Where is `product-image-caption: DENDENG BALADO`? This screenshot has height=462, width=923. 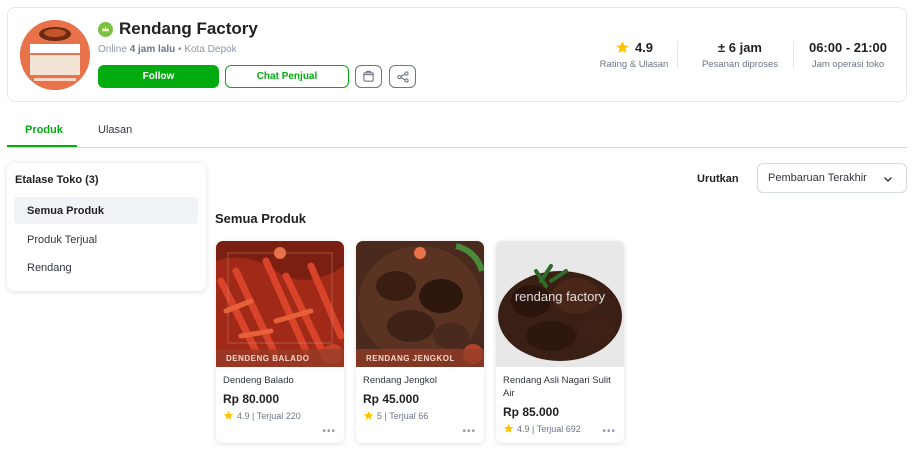 product-image-caption: DENDENG BALADO is located at coordinates (280, 358).